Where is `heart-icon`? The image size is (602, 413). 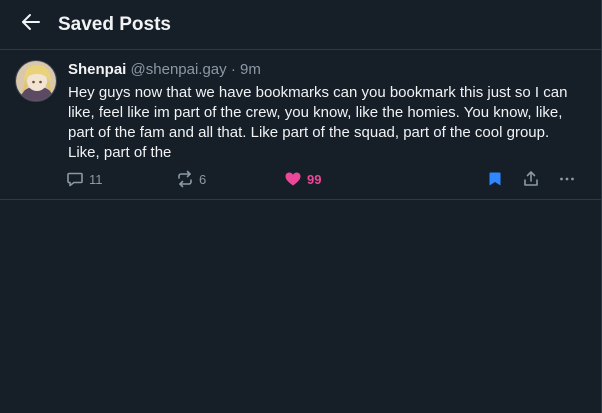
heart-icon is located at coordinates (293, 179).